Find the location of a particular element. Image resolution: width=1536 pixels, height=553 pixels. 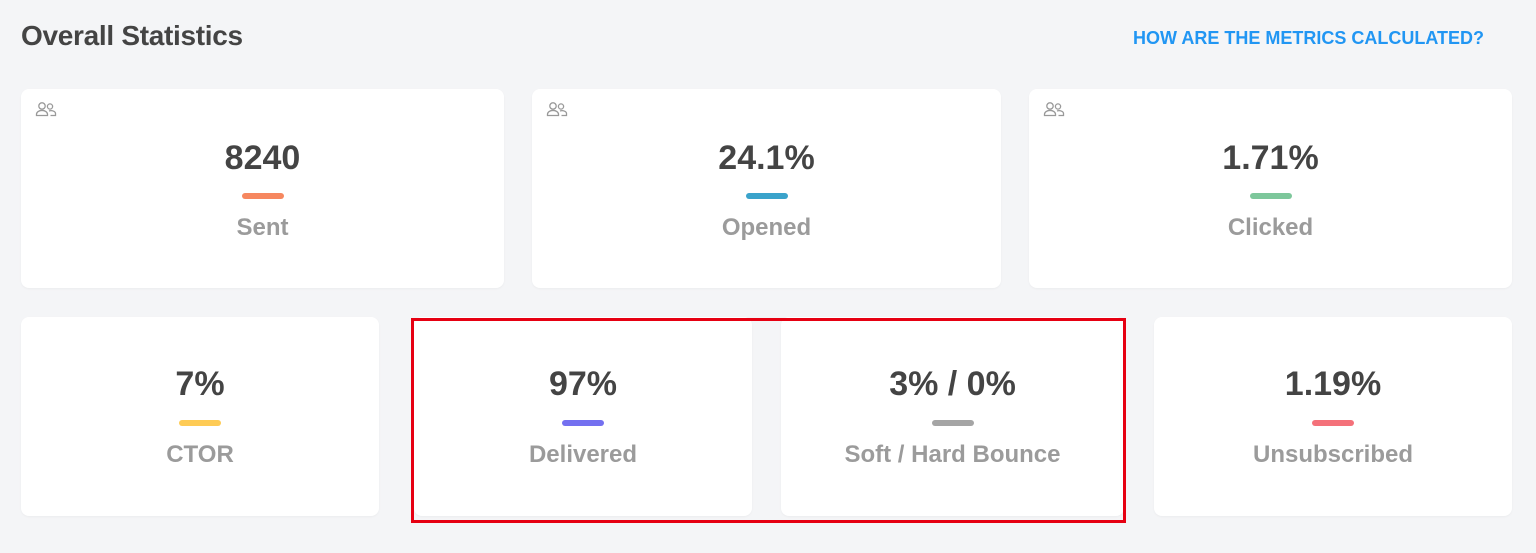

stat-card-bounce: 3% / 0% Soft / Hard Bounce is located at coordinates (952, 416).